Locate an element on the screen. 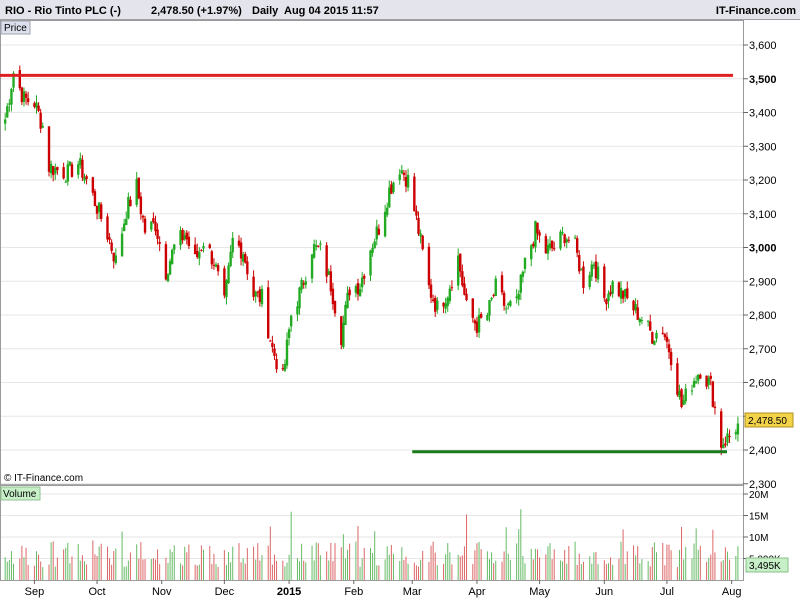 This screenshot has height=600, width=800. volume-tick-label: 20M is located at coordinates (758, 495).